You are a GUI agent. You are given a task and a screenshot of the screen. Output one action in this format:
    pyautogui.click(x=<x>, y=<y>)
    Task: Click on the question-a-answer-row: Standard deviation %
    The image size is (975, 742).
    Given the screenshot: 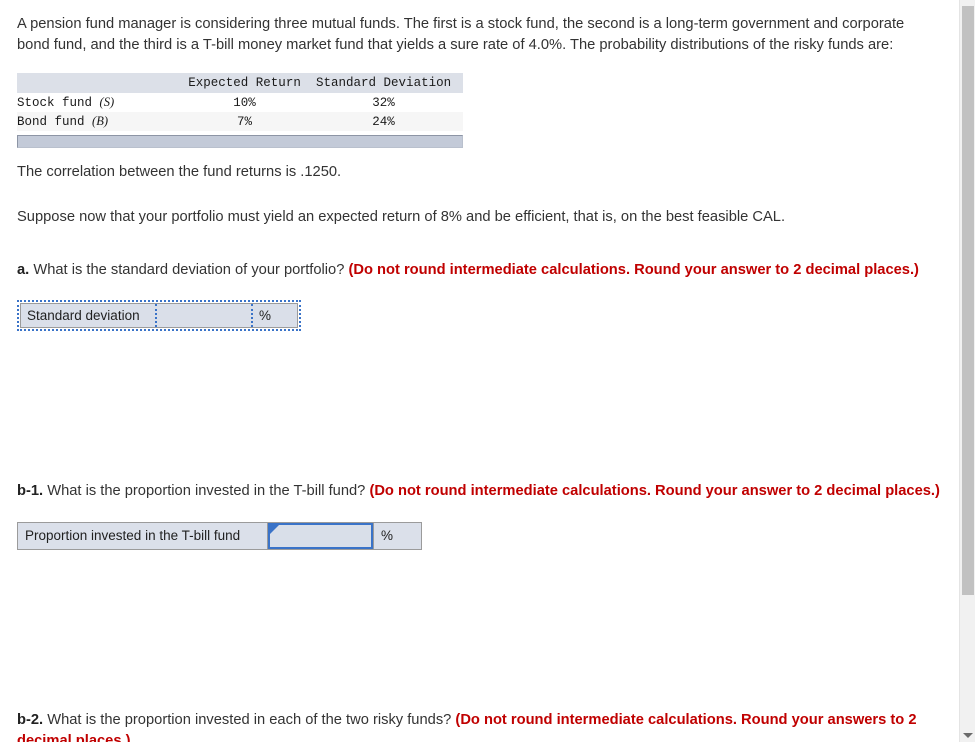 What is the action you would take?
    pyautogui.click(x=159, y=315)
    